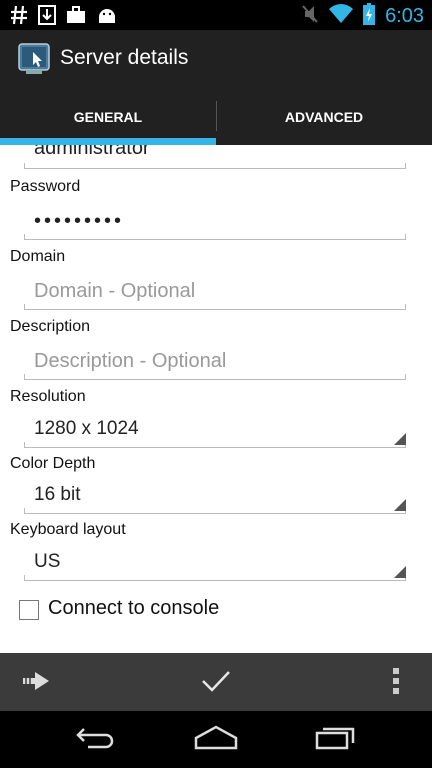 The height and width of the screenshot is (768, 432). What do you see at coordinates (34, 59) in the screenshot?
I see `app-icon` at bounding box center [34, 59].